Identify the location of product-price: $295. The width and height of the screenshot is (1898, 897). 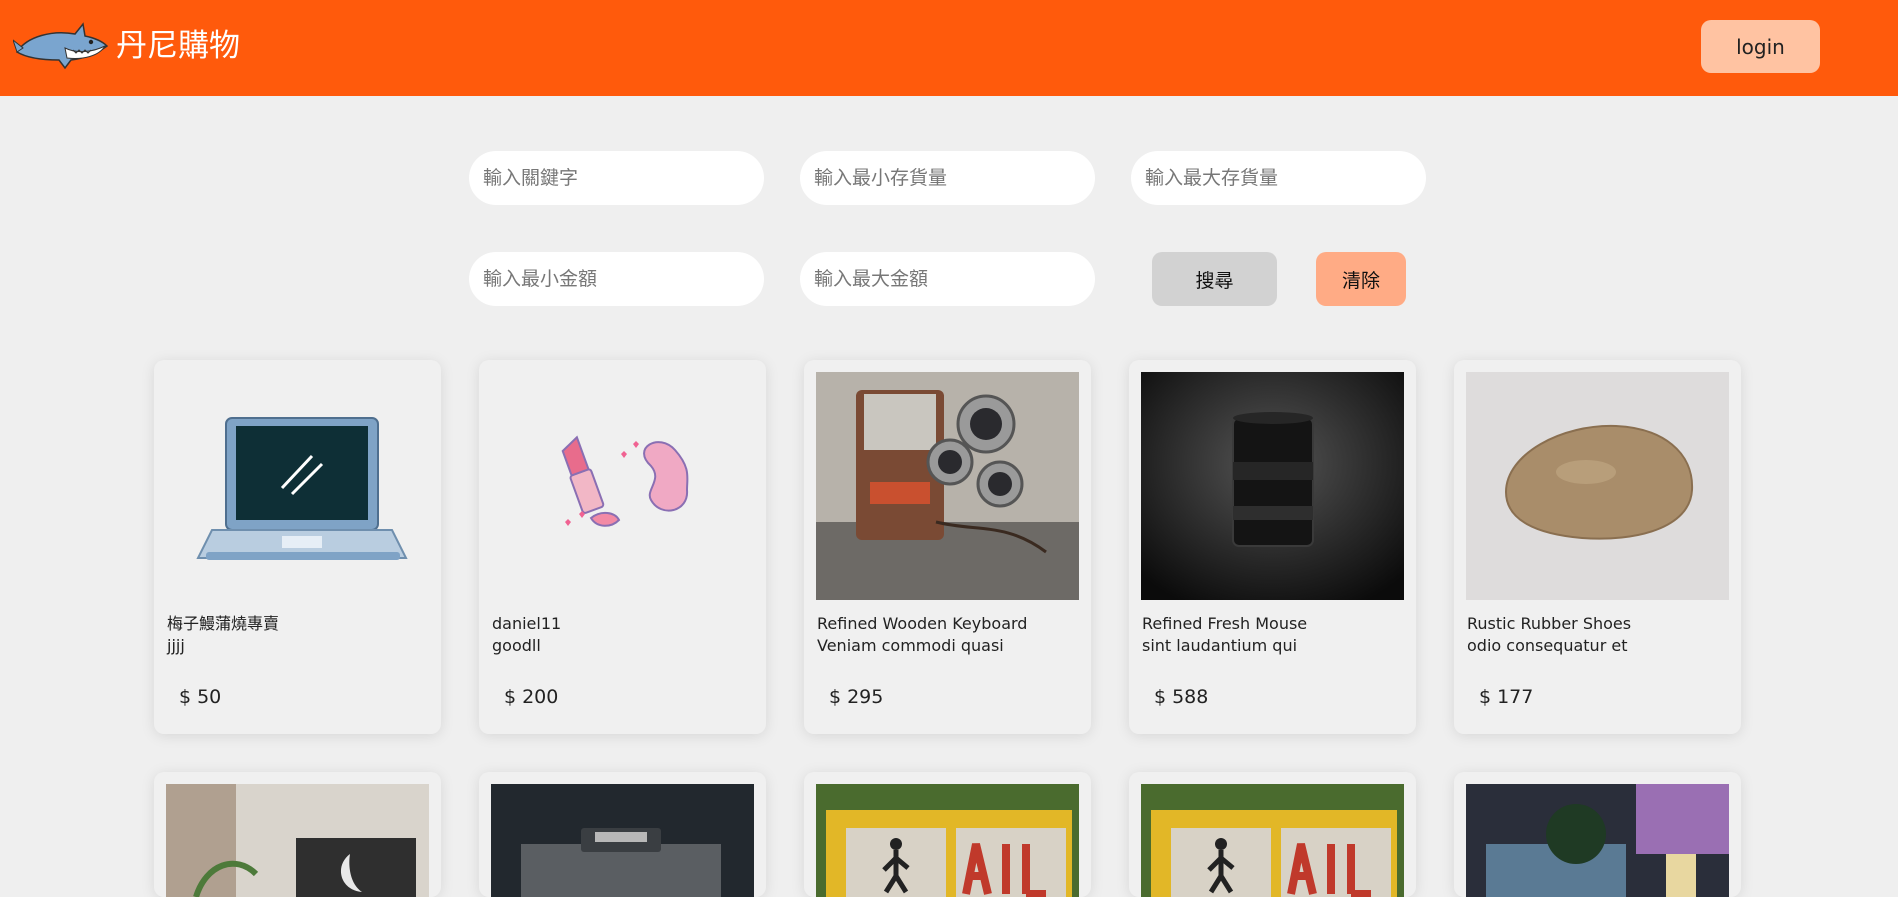
(856, 697).